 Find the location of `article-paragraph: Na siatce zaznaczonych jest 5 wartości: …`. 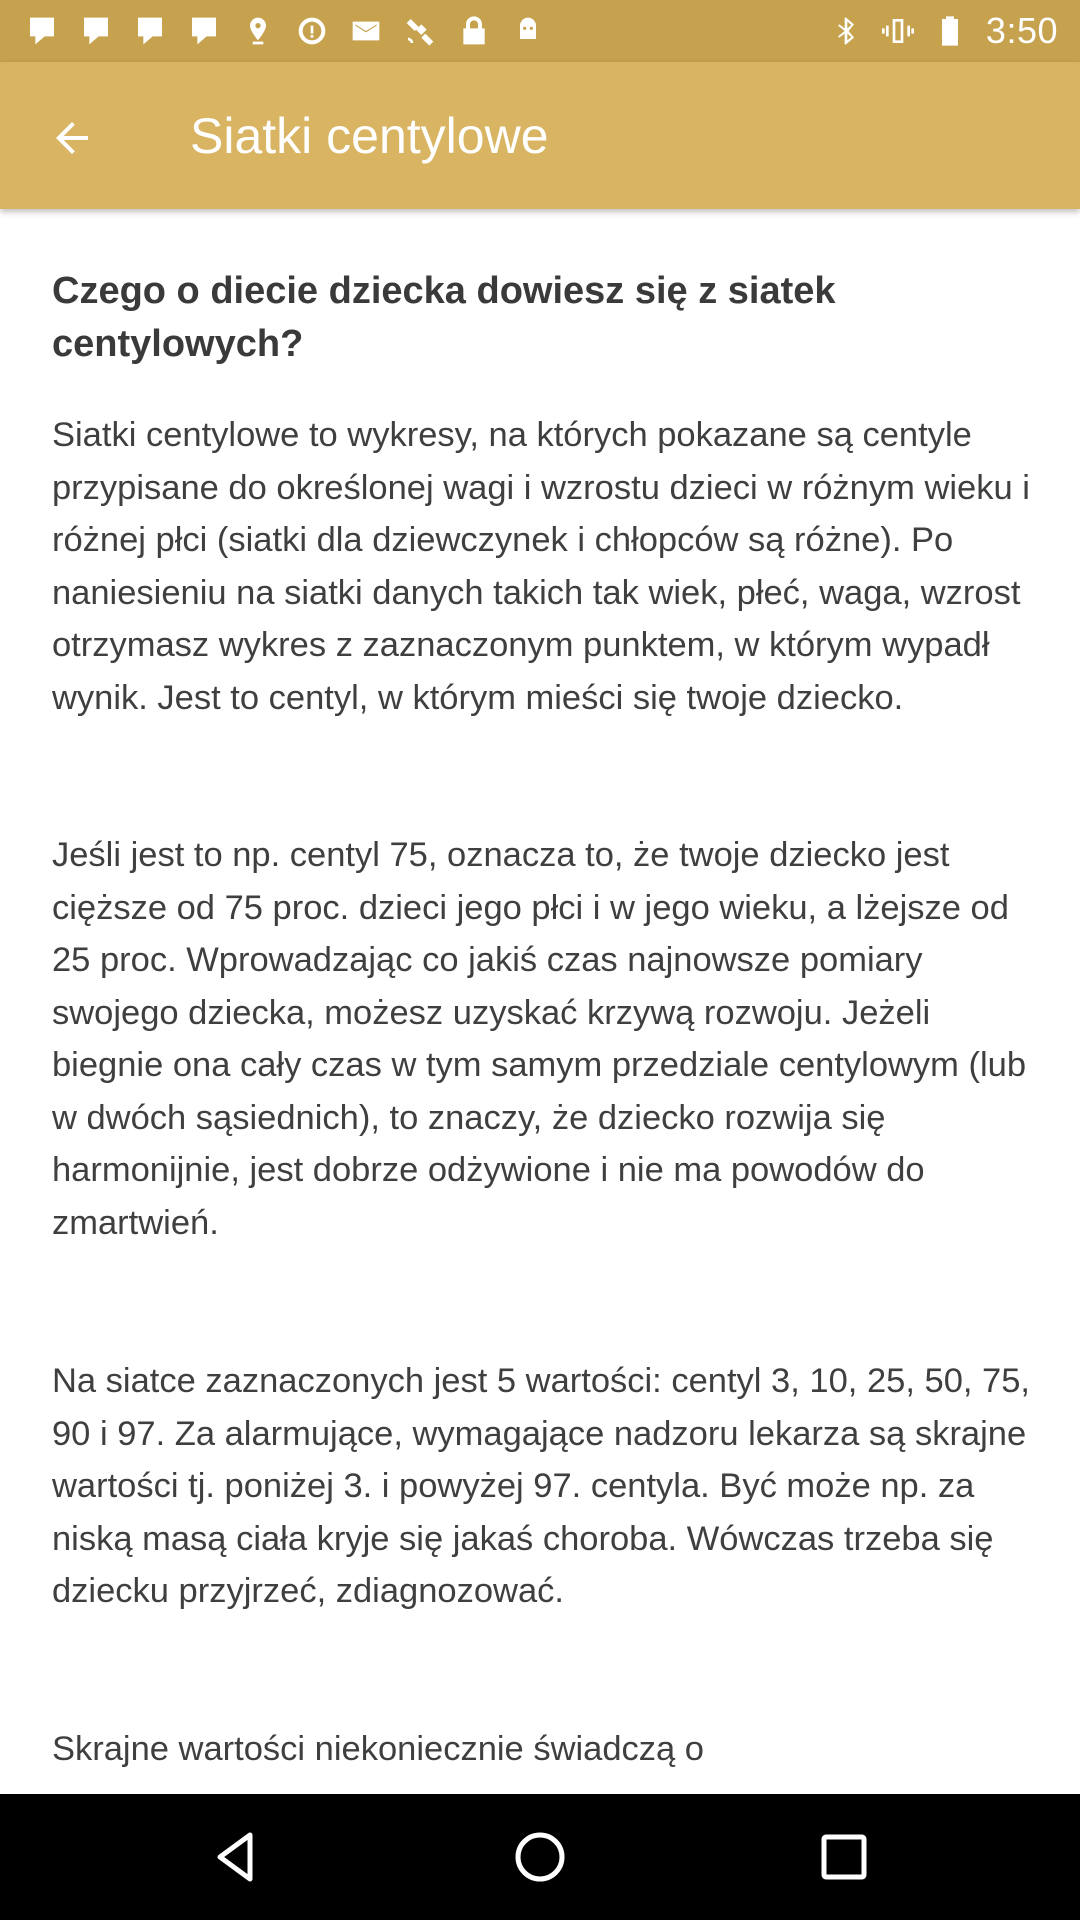

article-paragraph: Na siatce zaznaczonych jest 5 wartości: … is located at coordinates (541, 1486).